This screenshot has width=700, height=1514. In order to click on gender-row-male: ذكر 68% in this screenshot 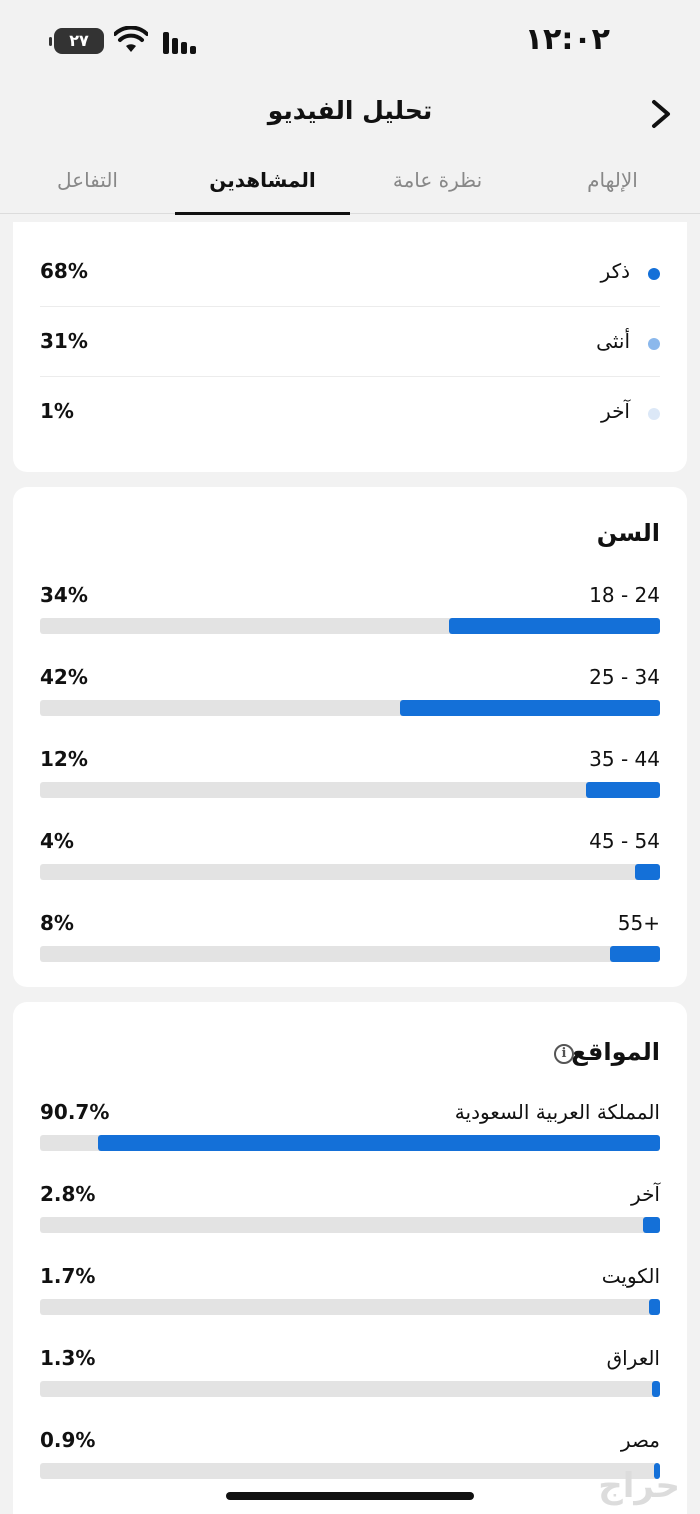, I will do `click(350, 272)`.